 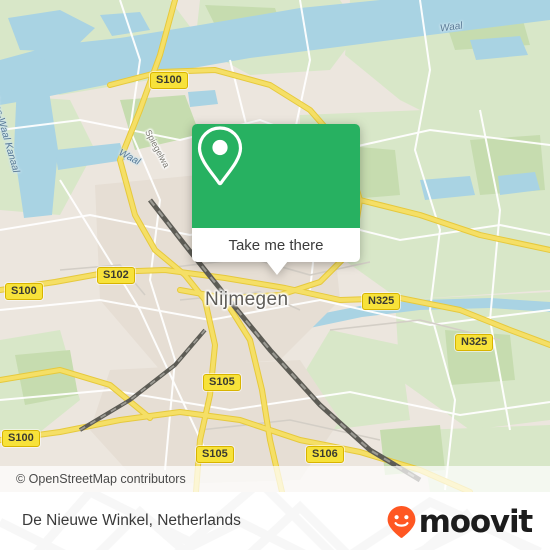 I want to click on road-shield-s106: S106, so click(x=325, y=454).